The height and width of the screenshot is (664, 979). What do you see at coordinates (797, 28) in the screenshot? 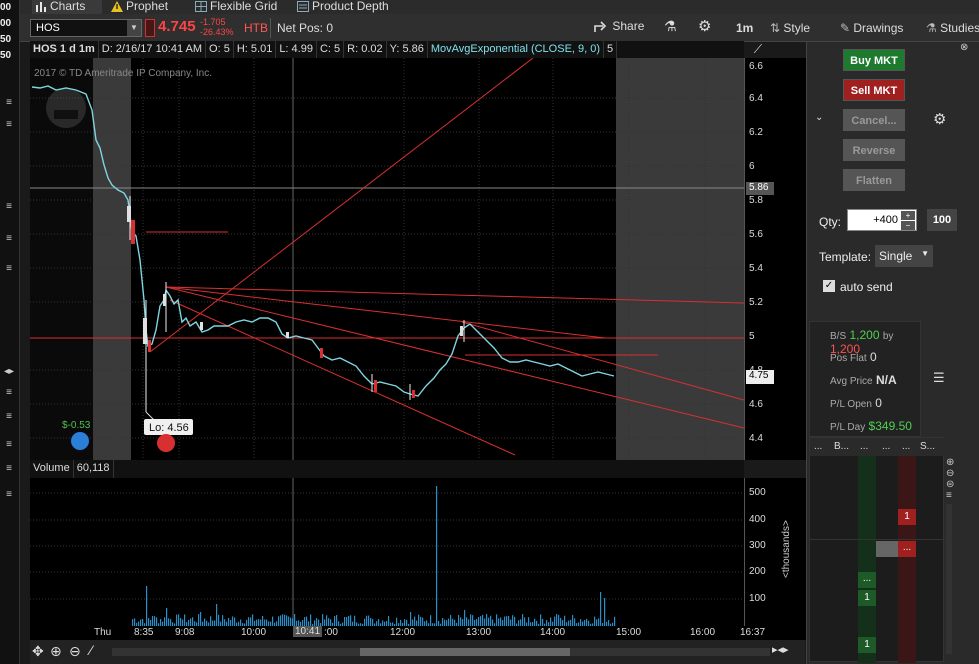
I see `style-label: Style` at bounding box center [797, 28].